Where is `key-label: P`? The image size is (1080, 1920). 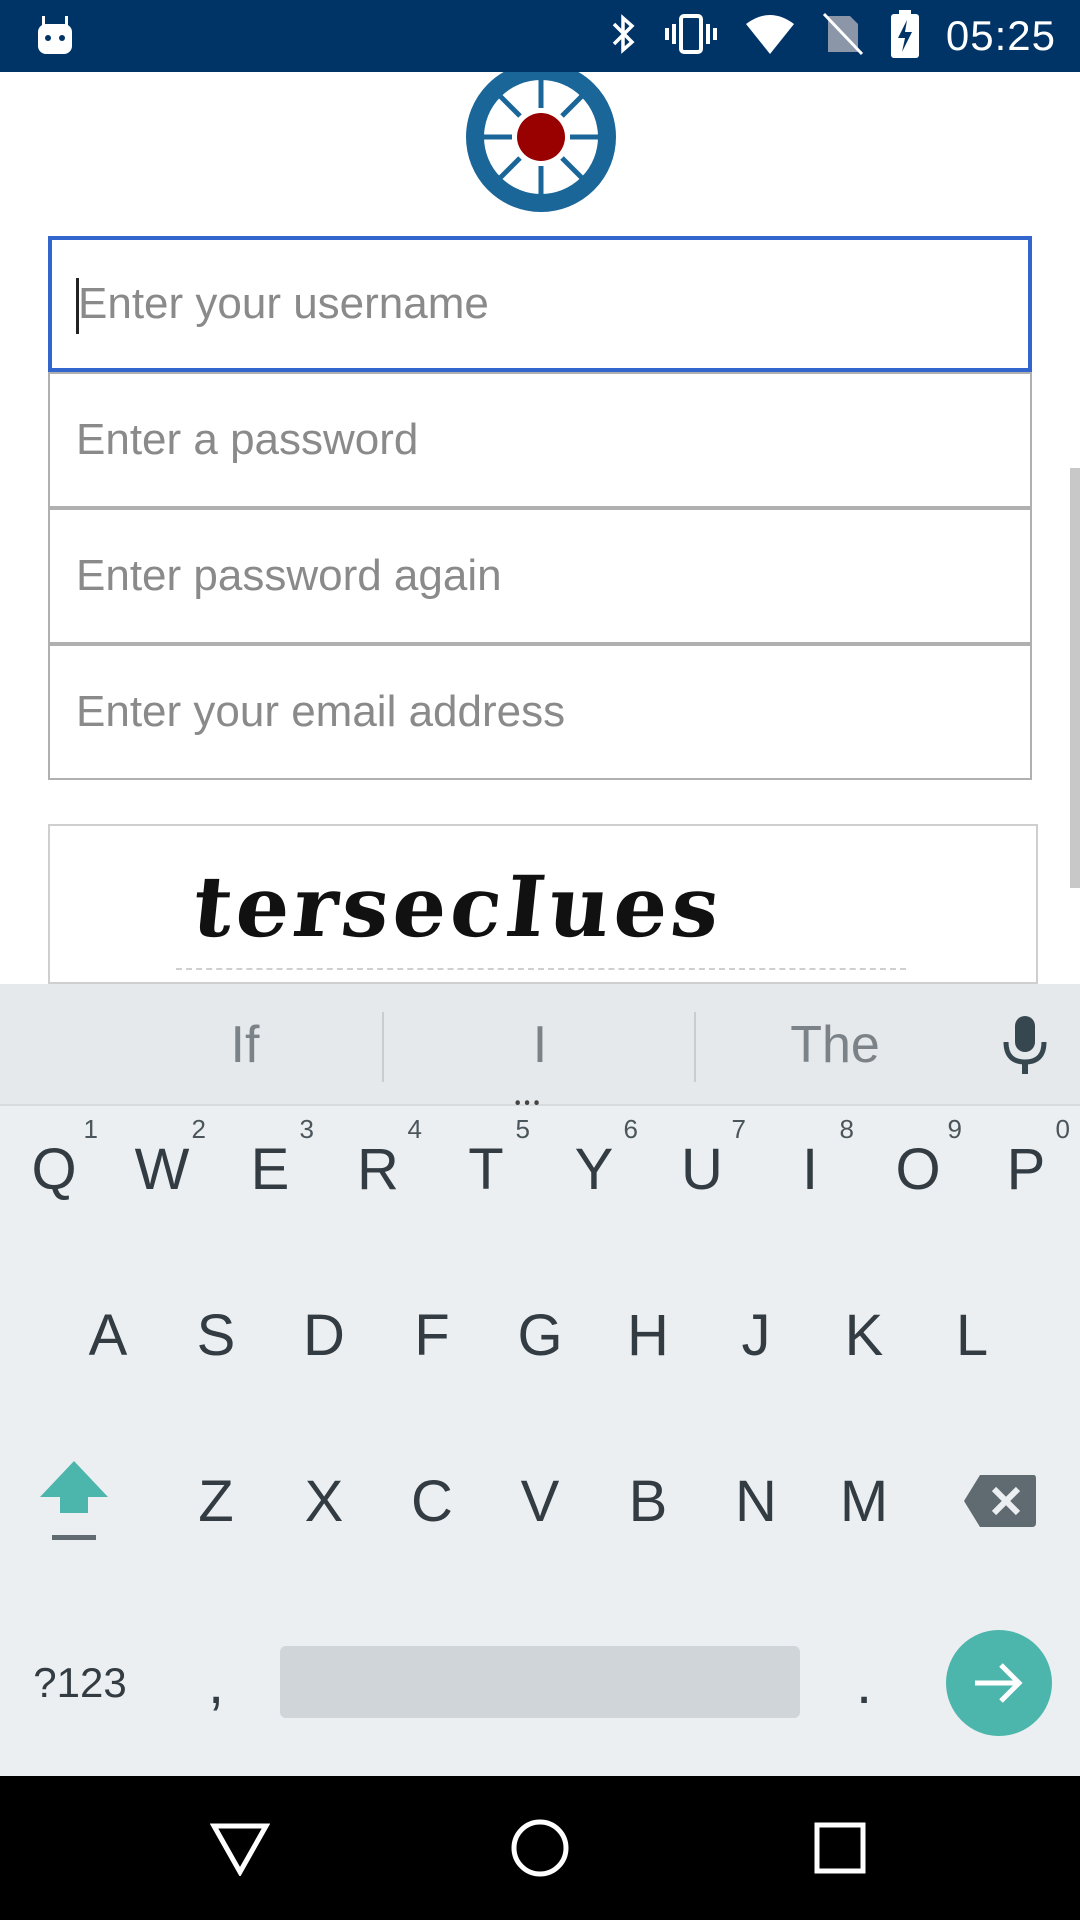 key-label: P is located at coordinates (1026, 1169).